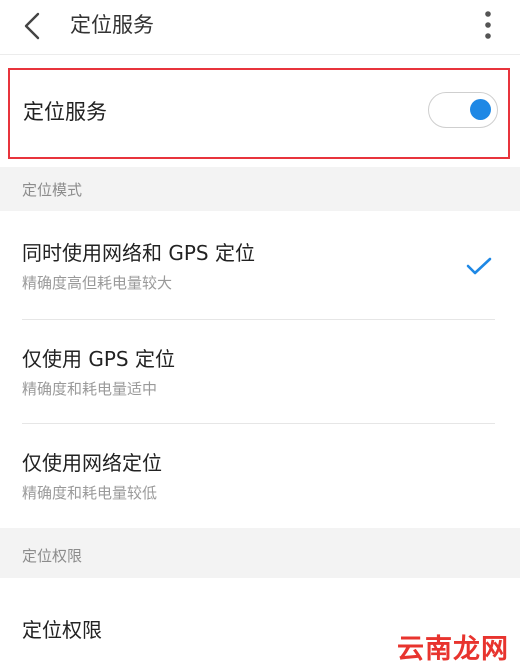 This screenshot has height=671, width=520. Describe the element at coordinates (52, 556) in the screenshot. I see `permission-section-title: 定位权限` at that location.